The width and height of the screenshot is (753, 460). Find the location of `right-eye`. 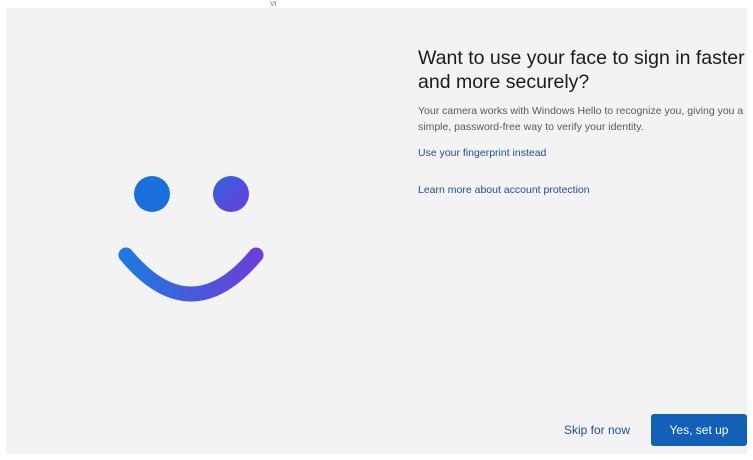

right-eye is located at coordinates (231, 194).